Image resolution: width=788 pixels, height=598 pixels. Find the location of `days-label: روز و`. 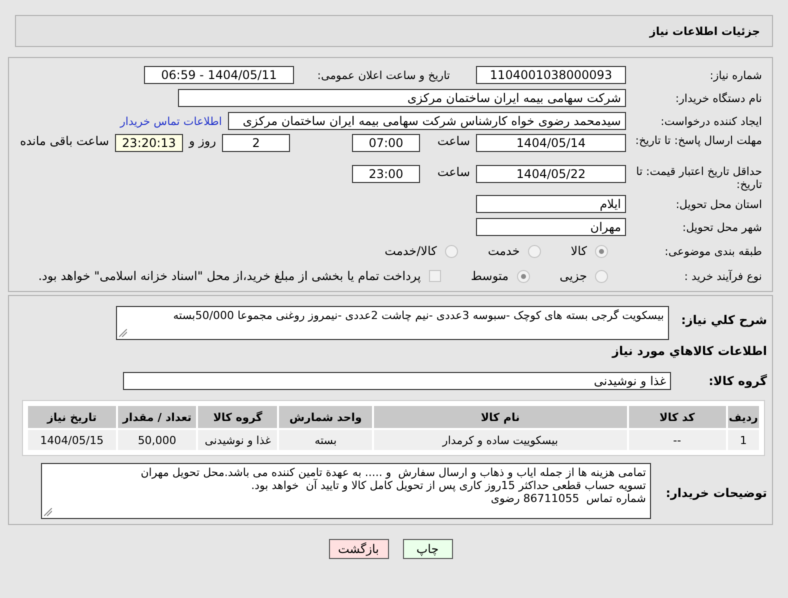

days-label: روز و is located at coordinates (202, 141).